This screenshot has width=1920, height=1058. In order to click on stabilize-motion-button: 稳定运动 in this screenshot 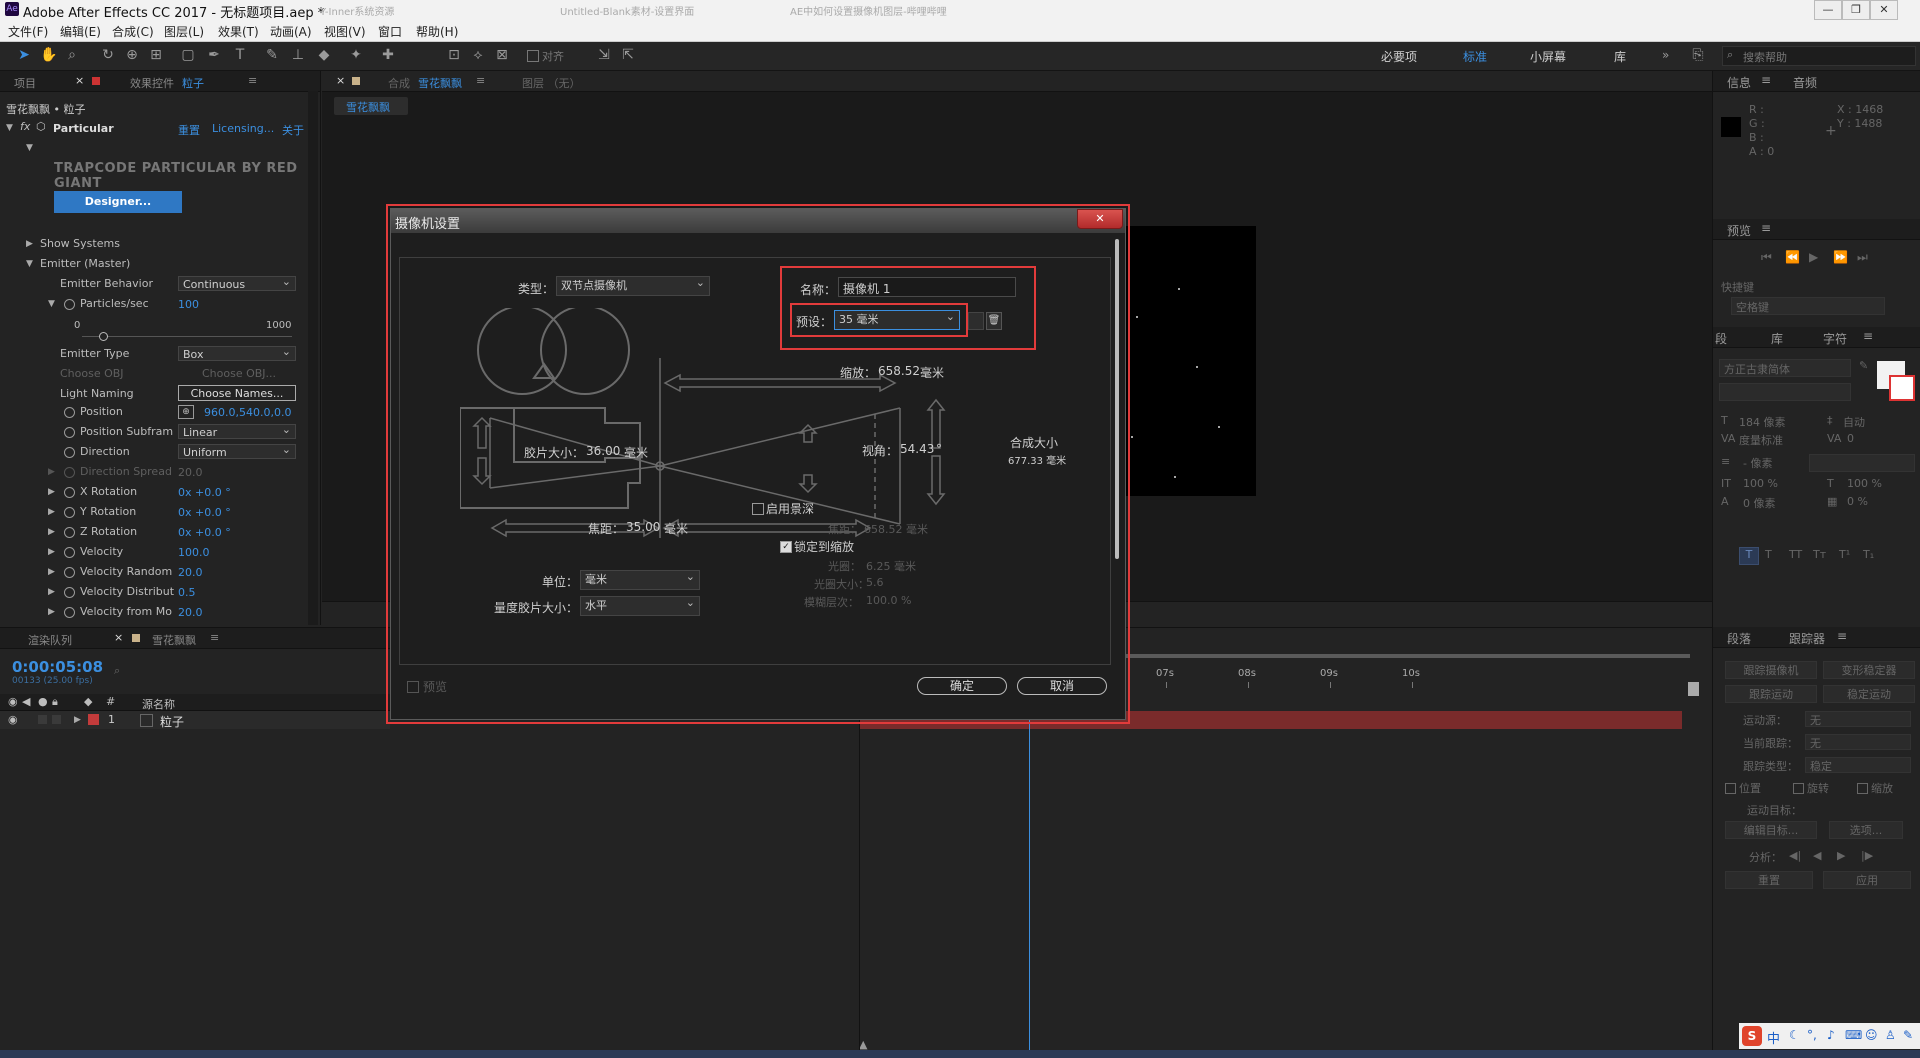, I will do `click(1869, 694)`.